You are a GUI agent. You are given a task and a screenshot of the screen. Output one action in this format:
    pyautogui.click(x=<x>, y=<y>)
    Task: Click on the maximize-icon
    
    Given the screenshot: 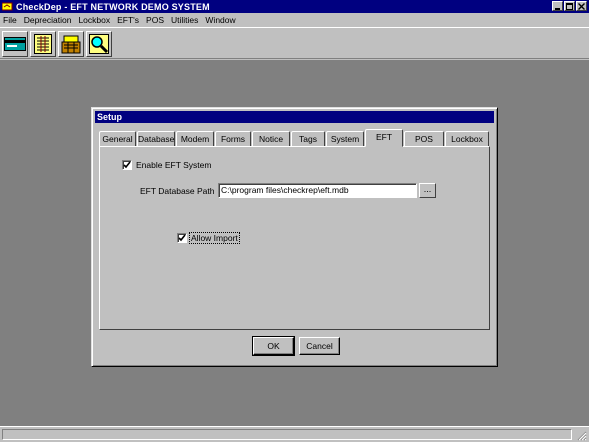 What is the action you would take?
    pyautogui.click(x=569, y=6)
    